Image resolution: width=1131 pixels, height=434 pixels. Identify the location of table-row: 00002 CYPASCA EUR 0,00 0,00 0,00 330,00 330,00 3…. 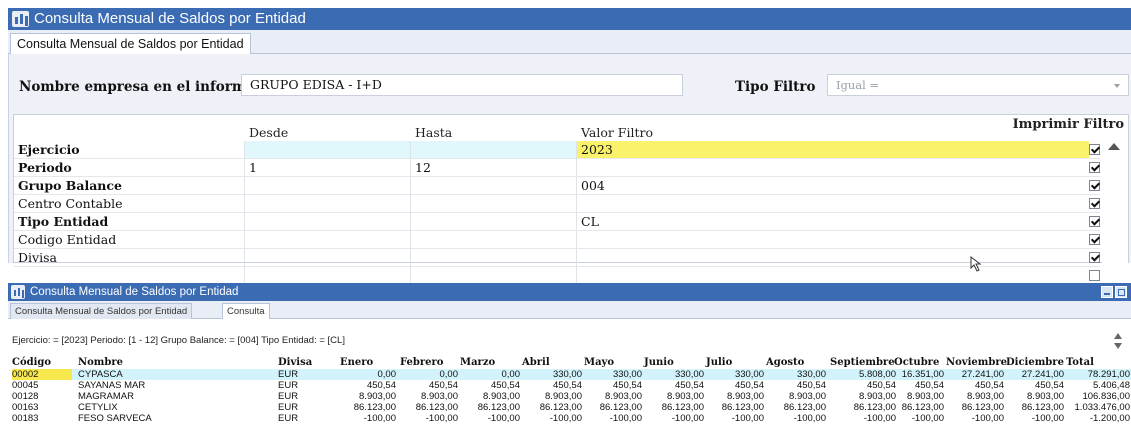
(571, 374).